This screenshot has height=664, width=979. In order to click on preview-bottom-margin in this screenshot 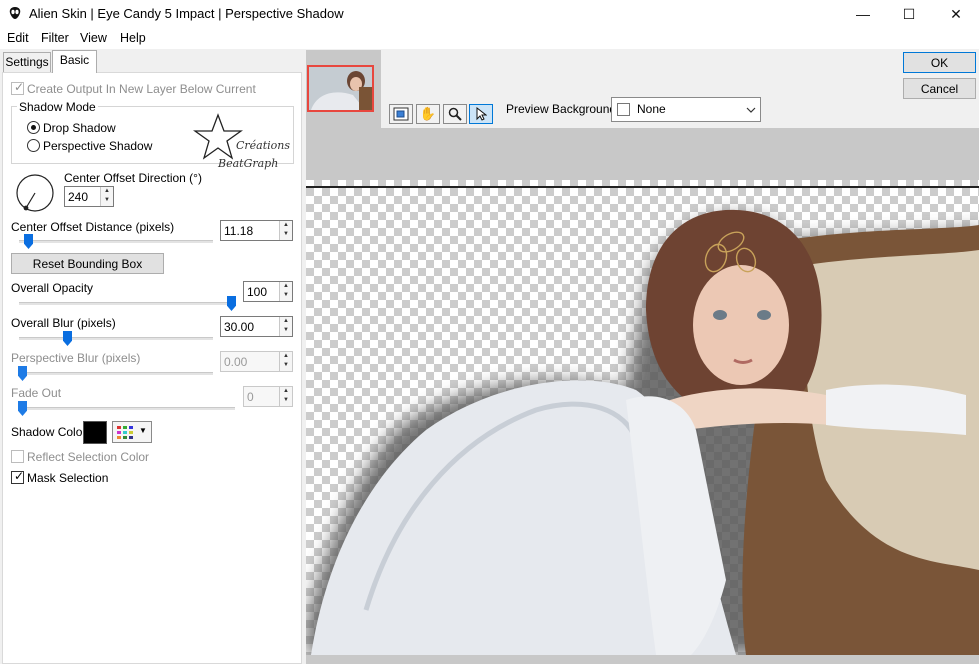, I will do `click(642, 659)`.